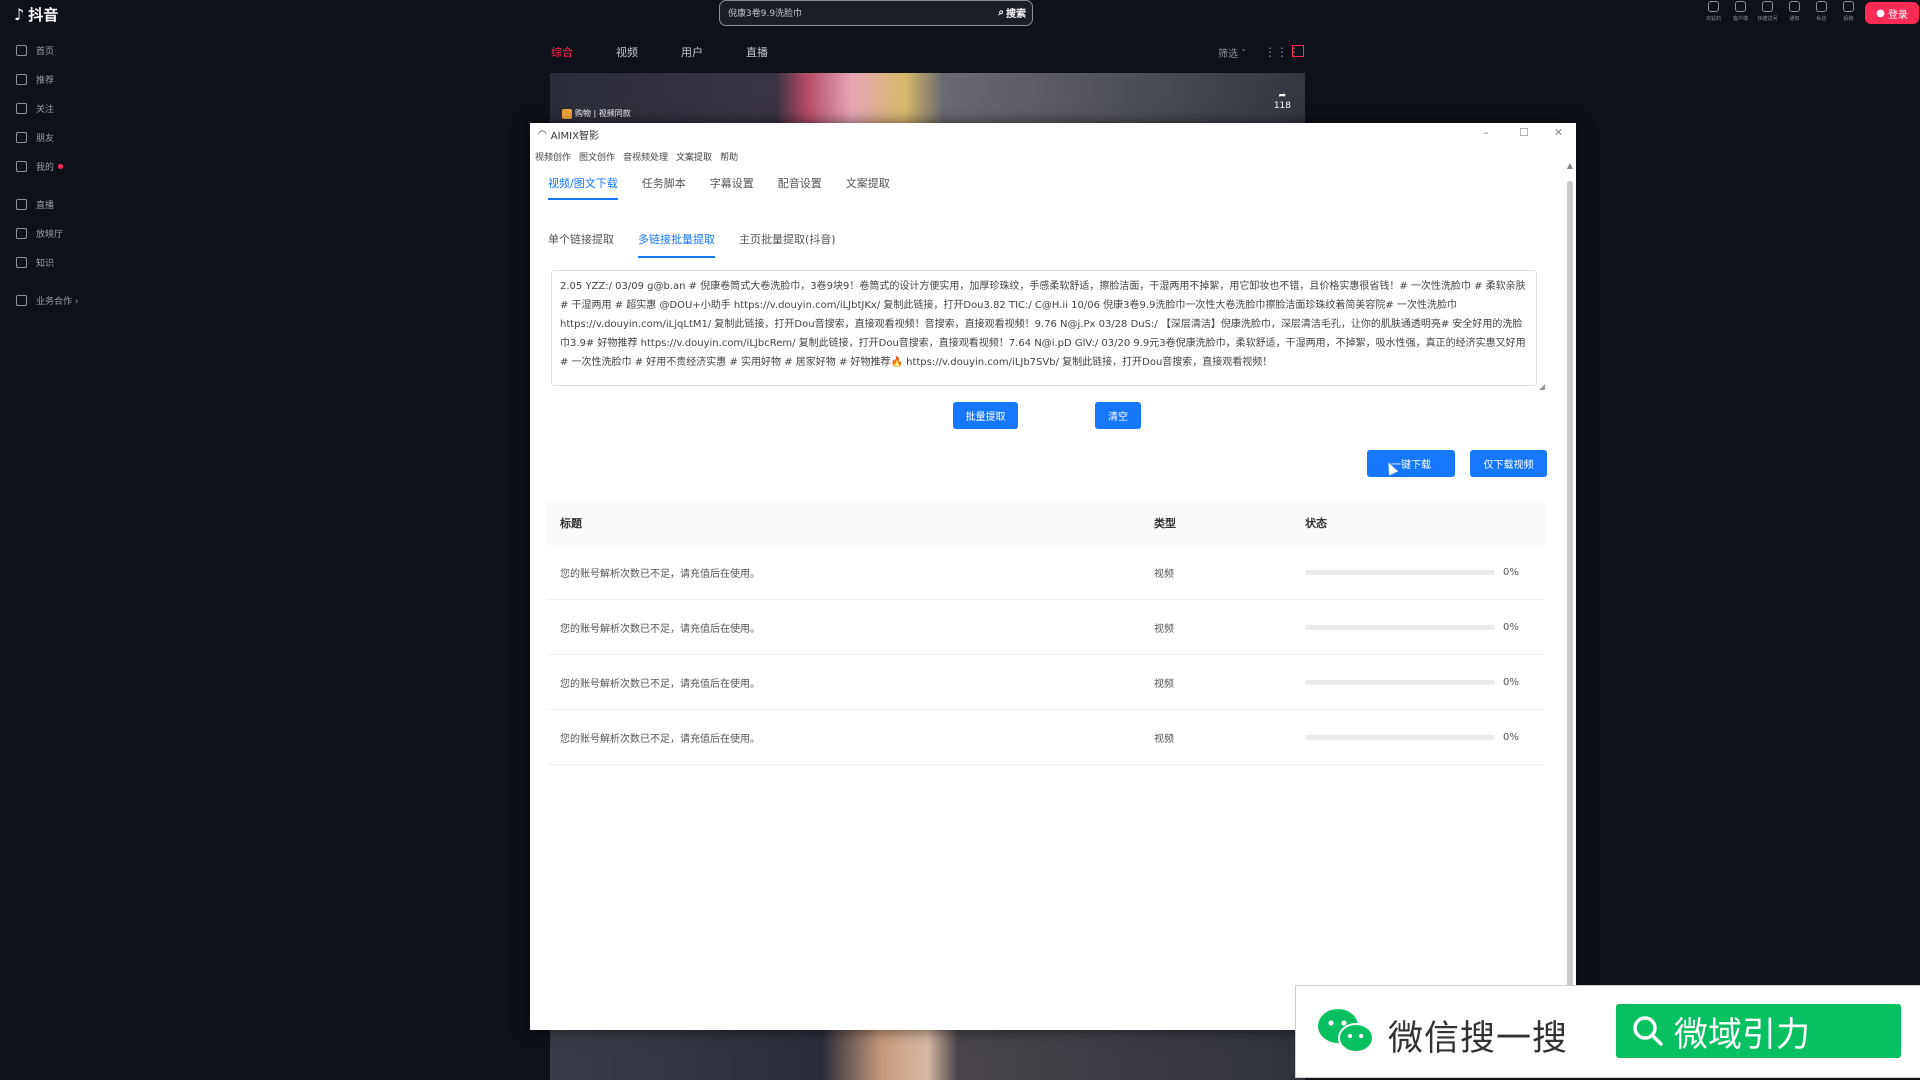  What do you see at coordinates (1118, 415) in the screenshot?
I see `clear-button: 清空` at bounding box center [1118, 415].